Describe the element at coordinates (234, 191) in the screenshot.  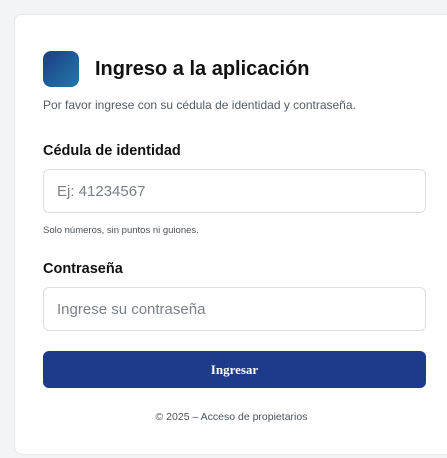
I see `cedula-input` at that location.